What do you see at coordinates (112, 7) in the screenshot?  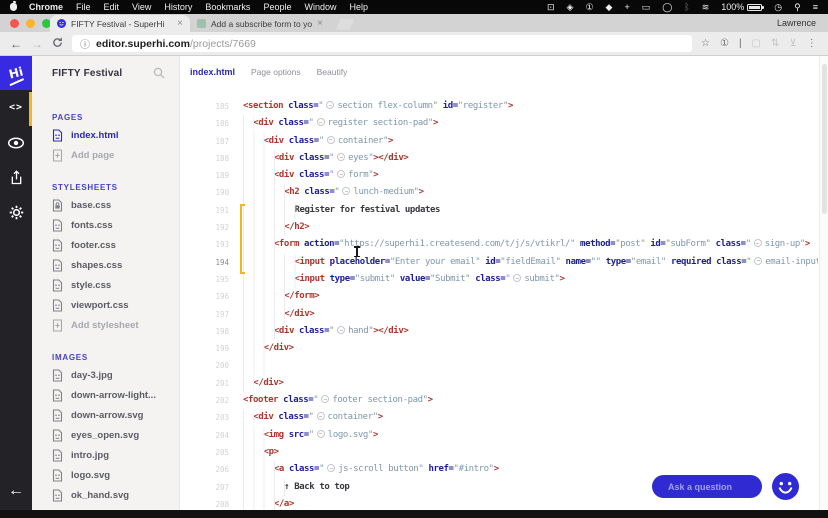 I see `menu-item-edit: Edit` at bounding box center [112, 7].